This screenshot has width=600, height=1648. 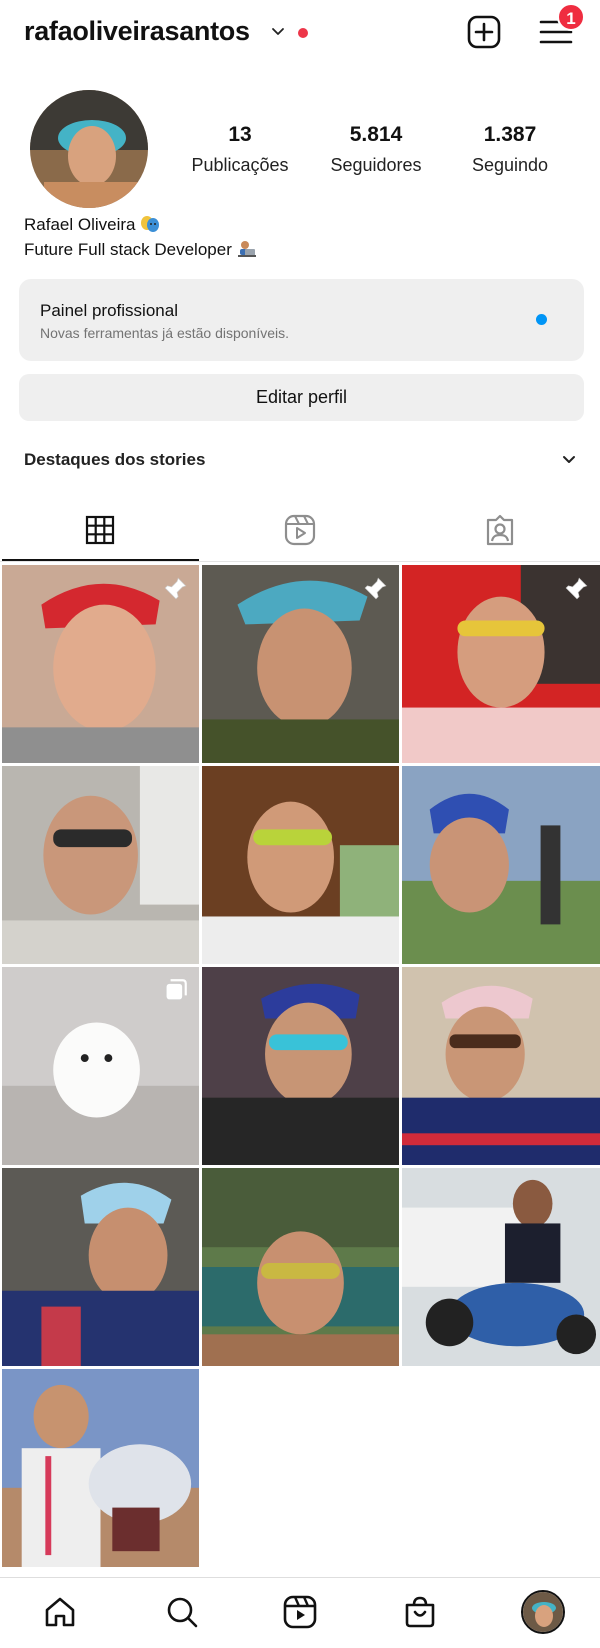 I want to click on profile-fullname: Rafael Oliveira, so click(x=92, y=225).